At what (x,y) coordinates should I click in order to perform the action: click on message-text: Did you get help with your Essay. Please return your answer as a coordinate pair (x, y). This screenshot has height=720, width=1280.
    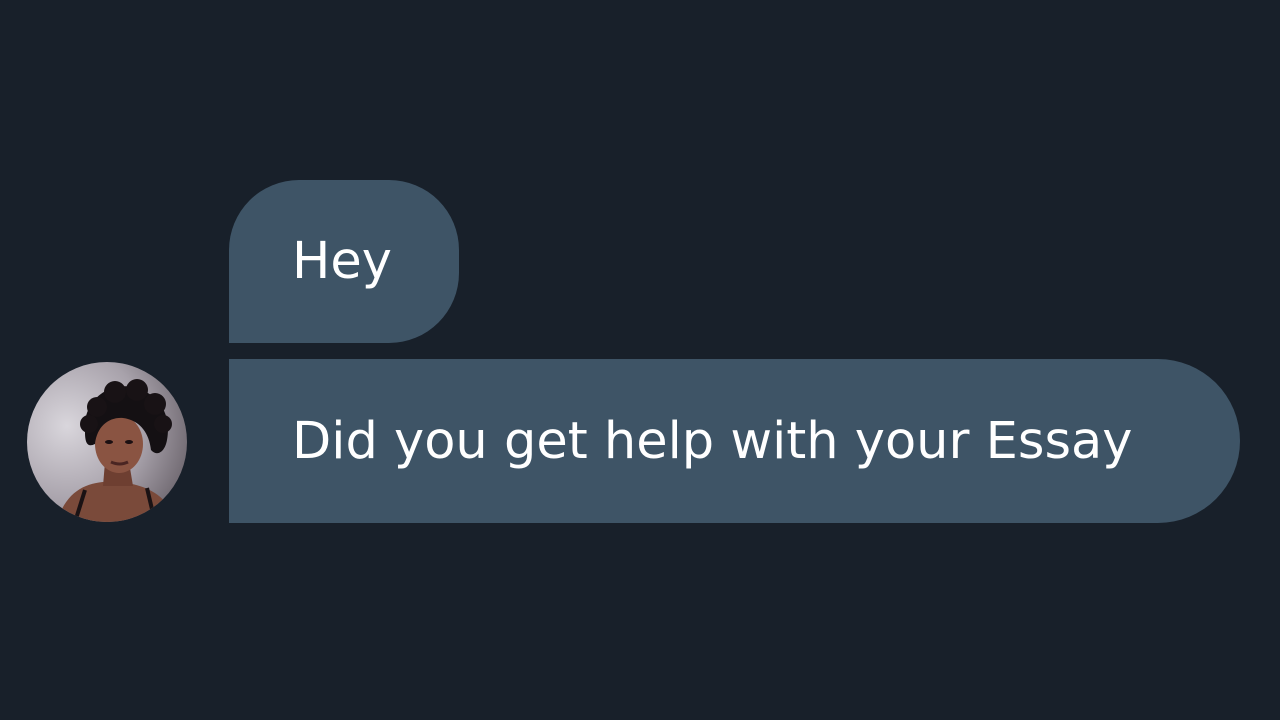
    Looking at the image, I should click on (712, 441).